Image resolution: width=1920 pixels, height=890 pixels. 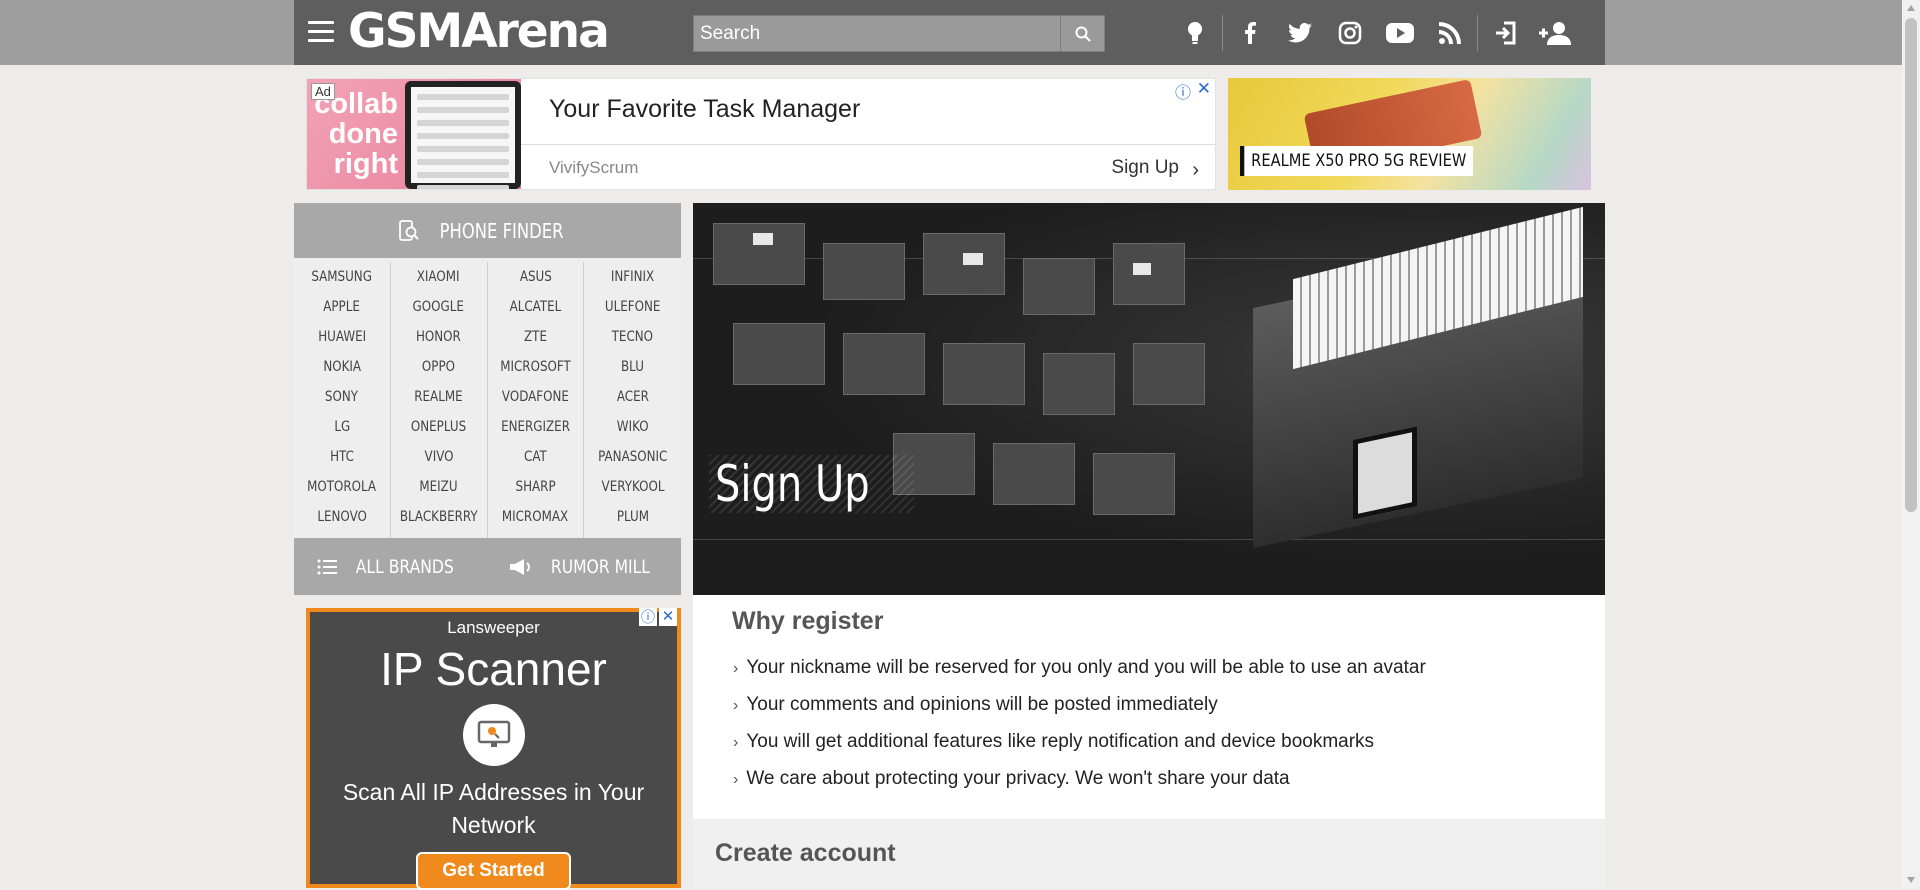 What do you see at coordinates (327, 566) in the screenshot?
I see `list-icon` at bounding box center [327, 566].